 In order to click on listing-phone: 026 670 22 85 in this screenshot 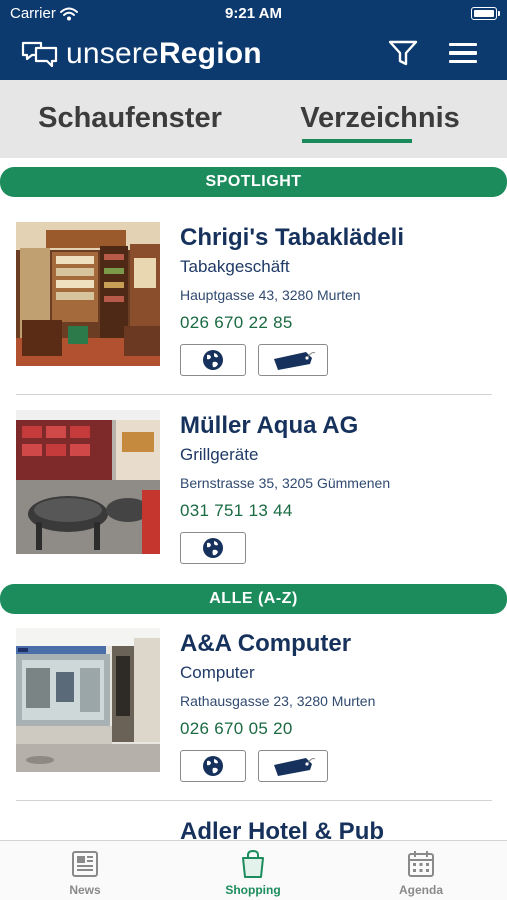, I will do `click(339, 323)`.